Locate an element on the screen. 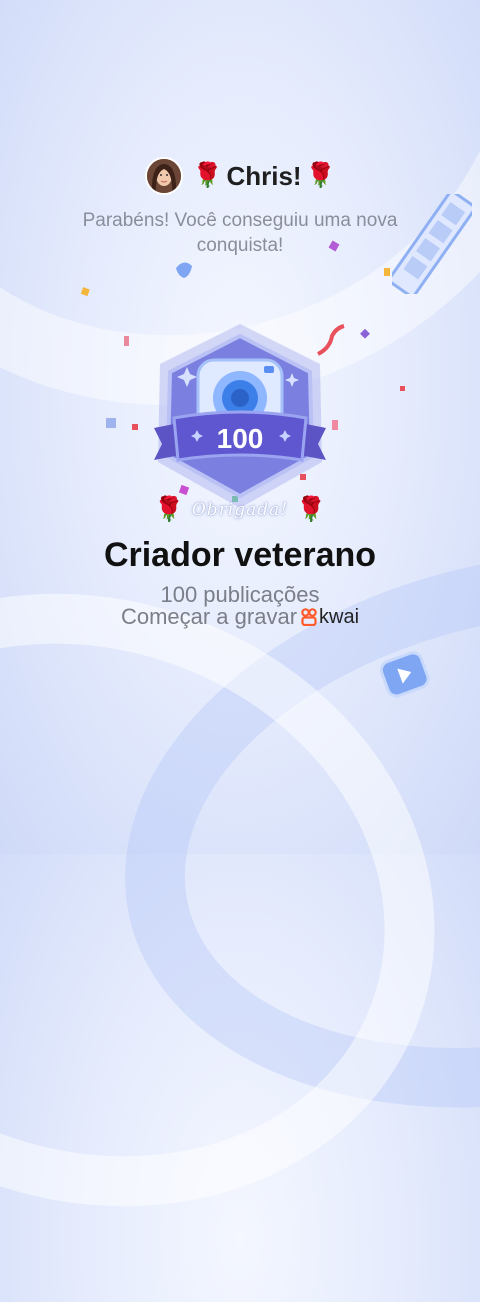  start-recording-link: Começar a gravar kwai is located at coordinates (240, 617).